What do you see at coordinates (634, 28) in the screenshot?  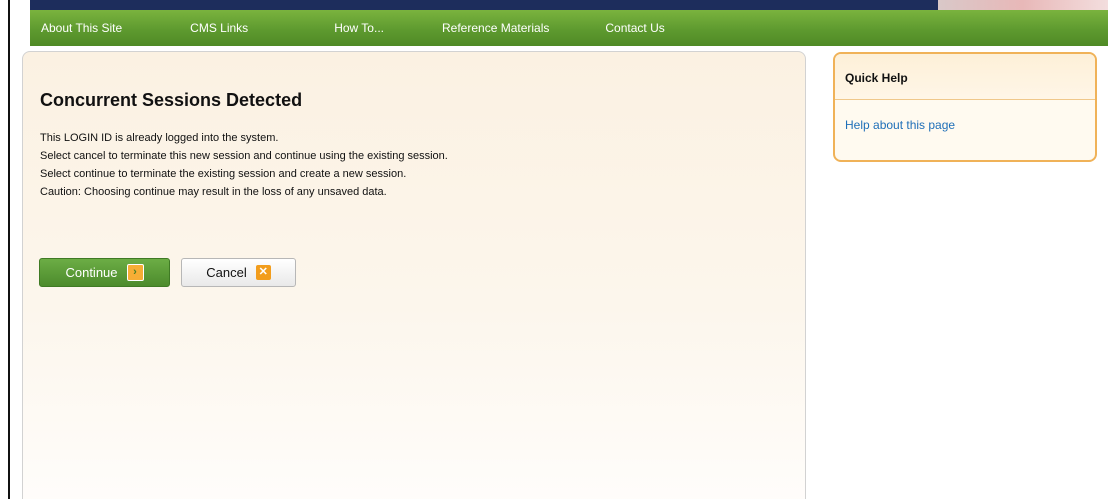 I see `nav-item-contact-us: Contact Us` at bounding box center [634, 28].